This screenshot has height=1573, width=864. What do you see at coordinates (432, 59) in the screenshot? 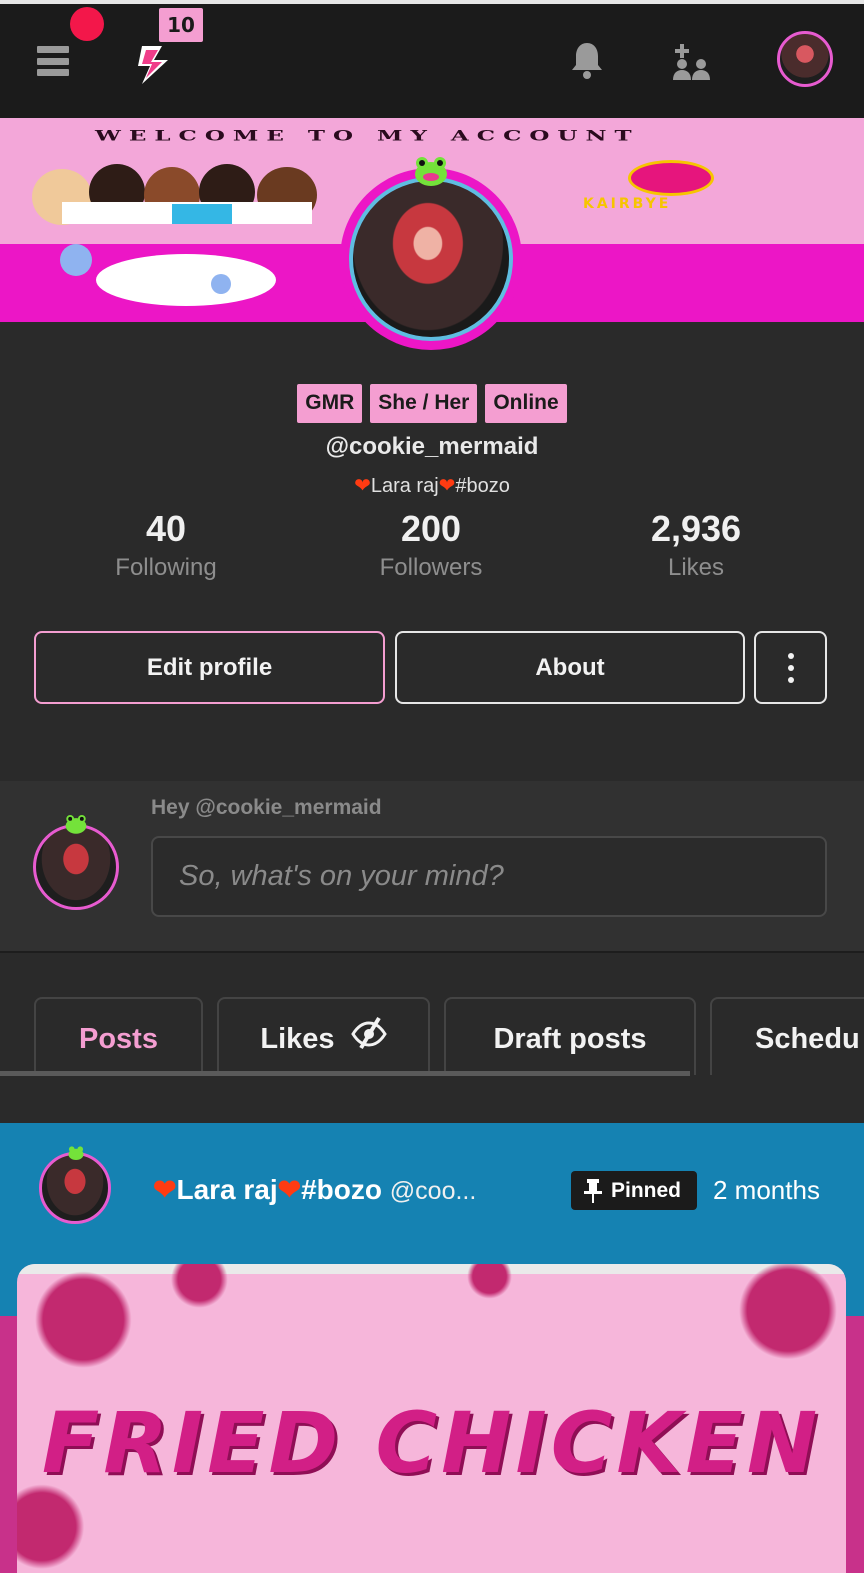
I see `top-navigation-bar: 10` at bounding box center [432, 59].